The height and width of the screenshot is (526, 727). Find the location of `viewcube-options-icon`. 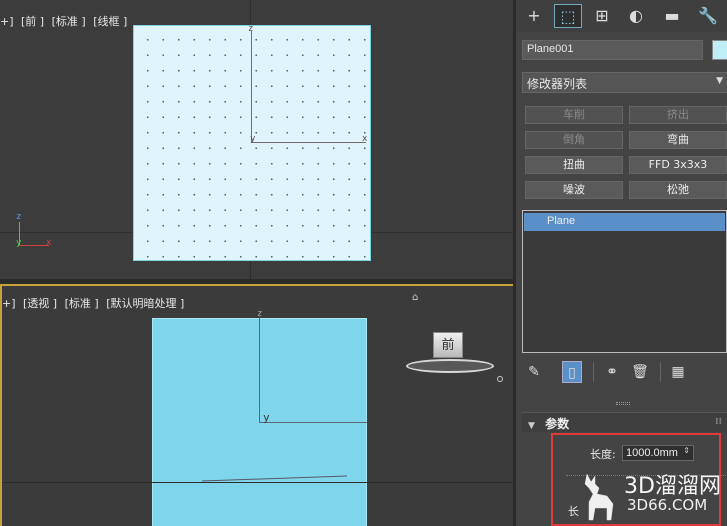

viewcube-options-icon is located at coordinates (500, 379).